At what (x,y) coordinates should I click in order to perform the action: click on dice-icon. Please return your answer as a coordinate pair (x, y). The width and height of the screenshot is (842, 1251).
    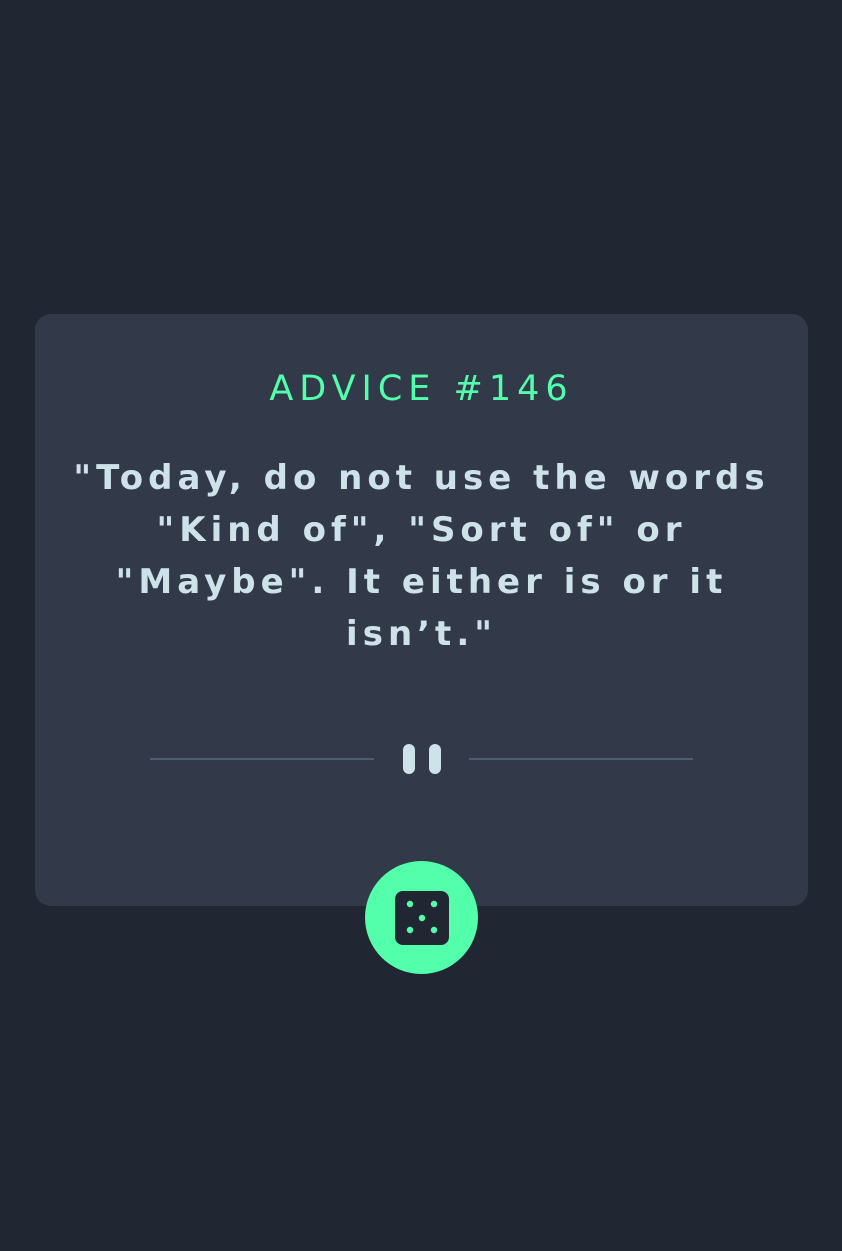
    Looking at the image, I should click on (421, 917).